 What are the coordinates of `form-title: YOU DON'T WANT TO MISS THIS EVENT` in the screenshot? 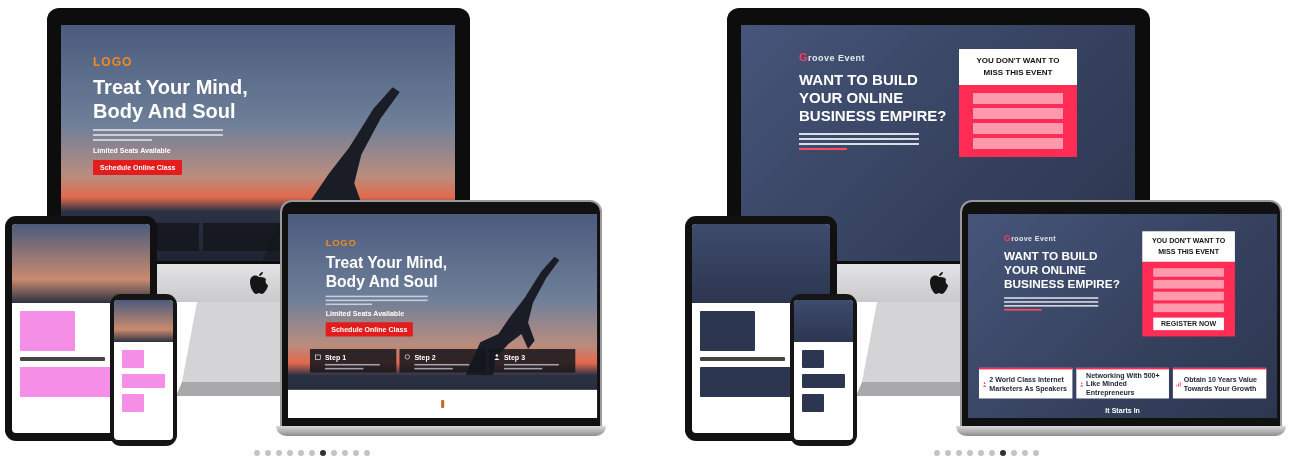 It's located at (1018, 67).